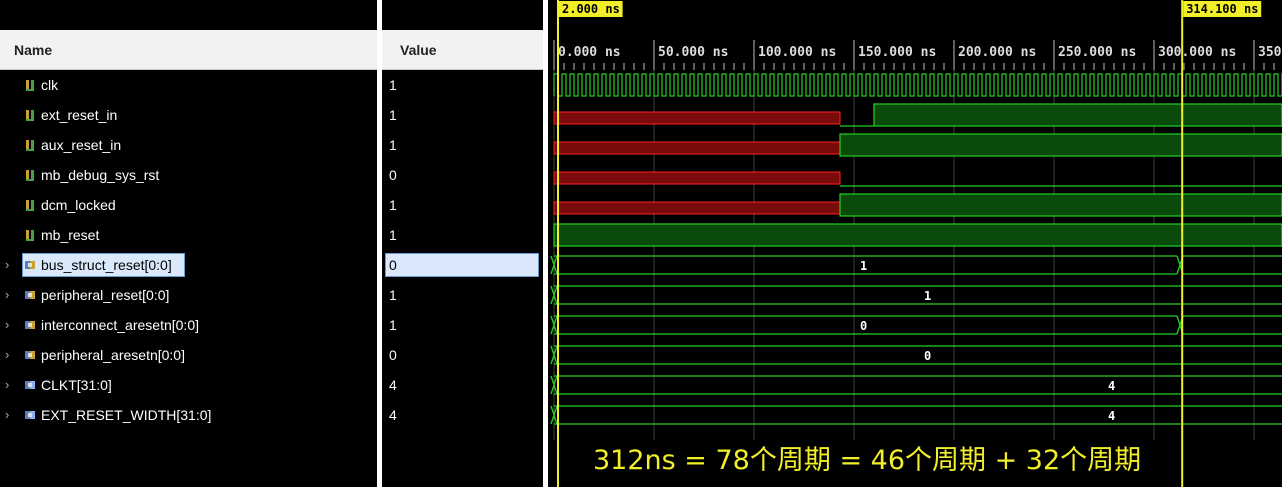  Describe the element at coordinates (188, 175) in the screenshot. I see `signal-row: mb_debug_sys_rst` at that location.